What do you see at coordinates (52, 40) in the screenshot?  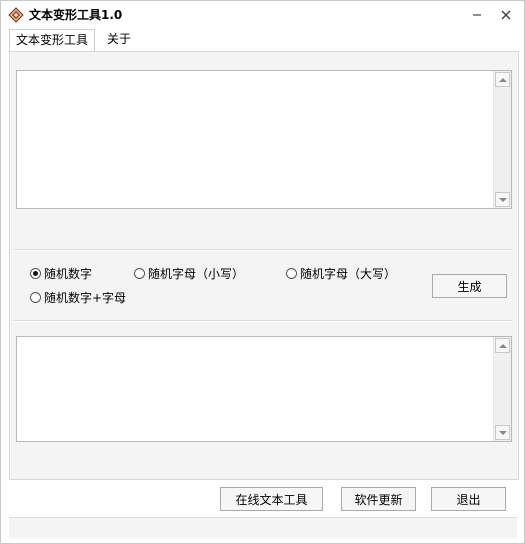 I see `tab-text-transform: 文本变形工具` at bounding box center [52, 40].